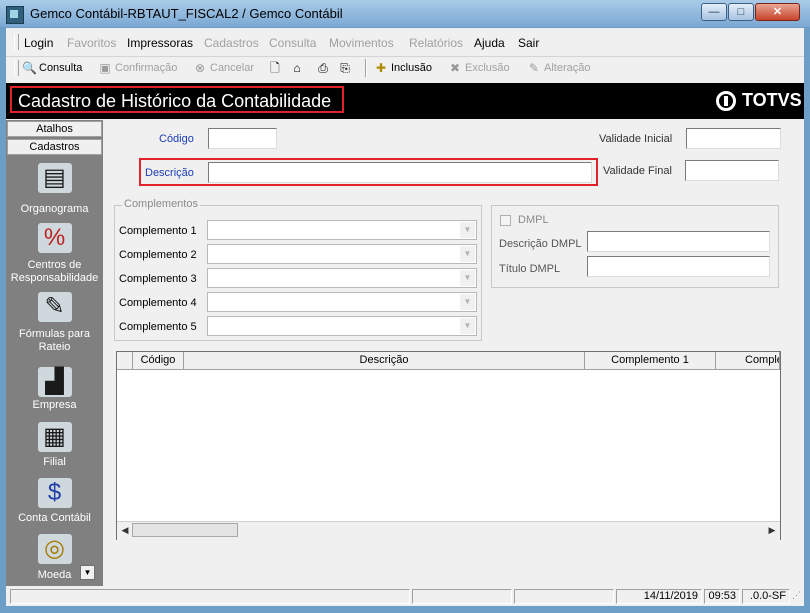 This screenshot has height=613, width=810. I want to click on percent-money-icon: %, so click(54, 238).